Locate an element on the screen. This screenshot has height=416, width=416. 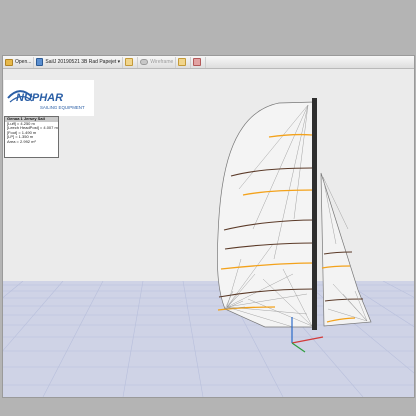
export-icon is located at coordinates (197, 62).